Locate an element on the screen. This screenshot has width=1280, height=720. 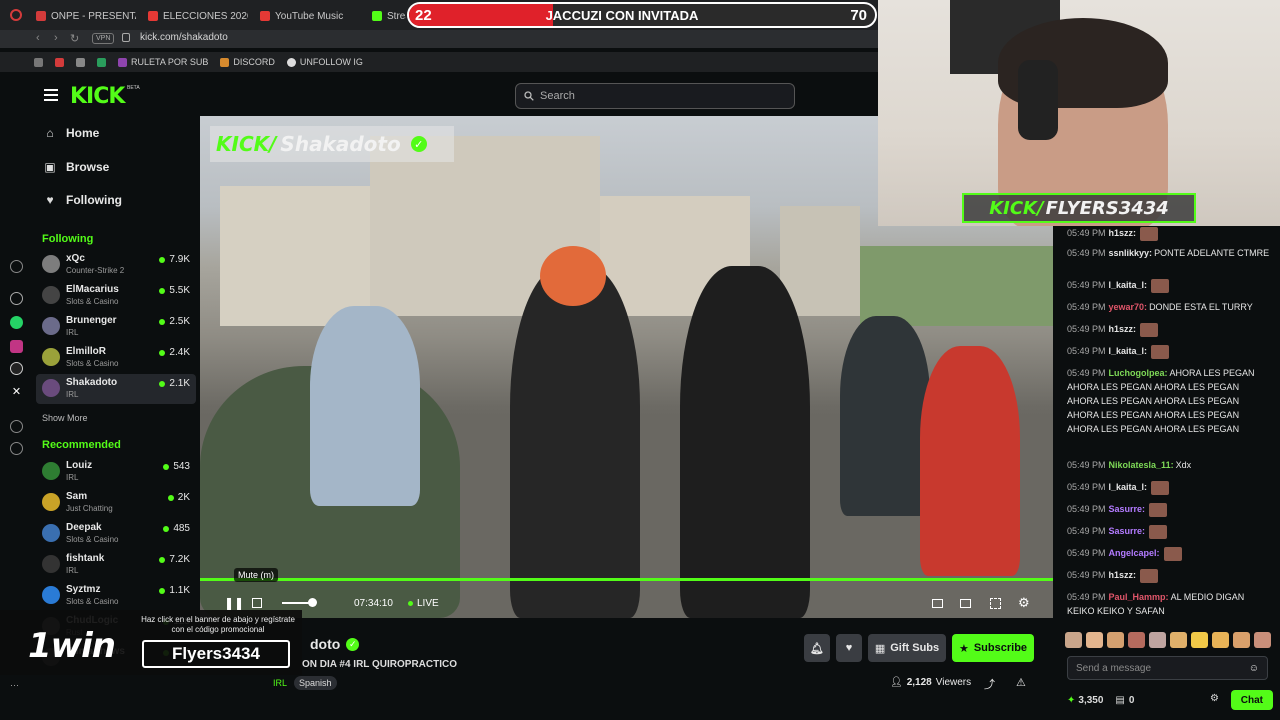
more-icon: ··· is located at coordinates (14, 685).